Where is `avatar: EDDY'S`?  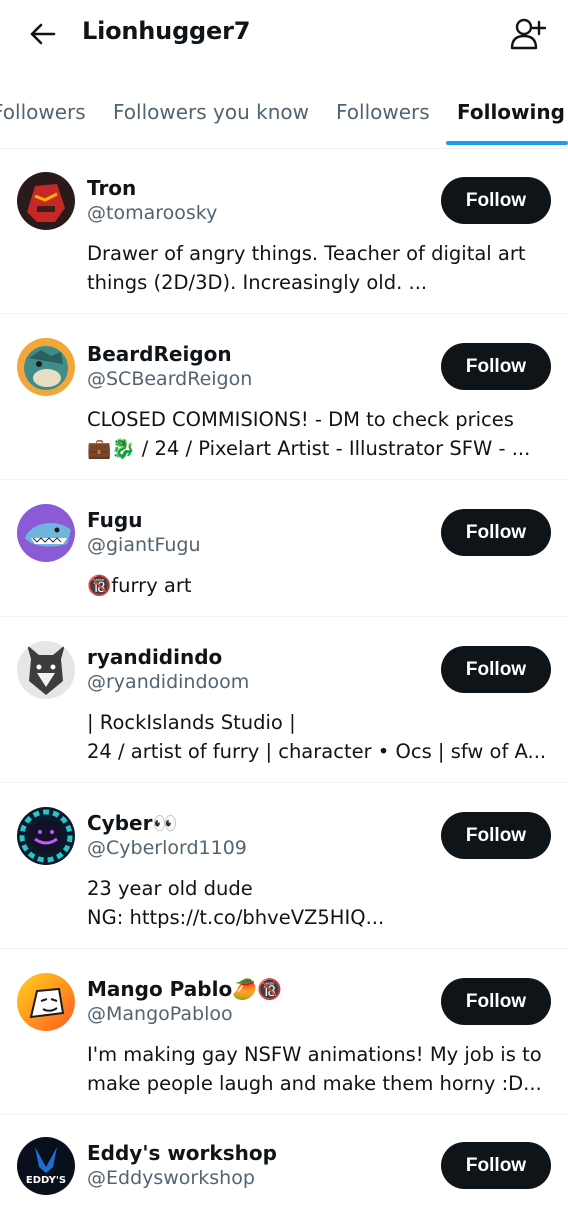
avatar: EDDY'S is located at coordinates (46, 1166).